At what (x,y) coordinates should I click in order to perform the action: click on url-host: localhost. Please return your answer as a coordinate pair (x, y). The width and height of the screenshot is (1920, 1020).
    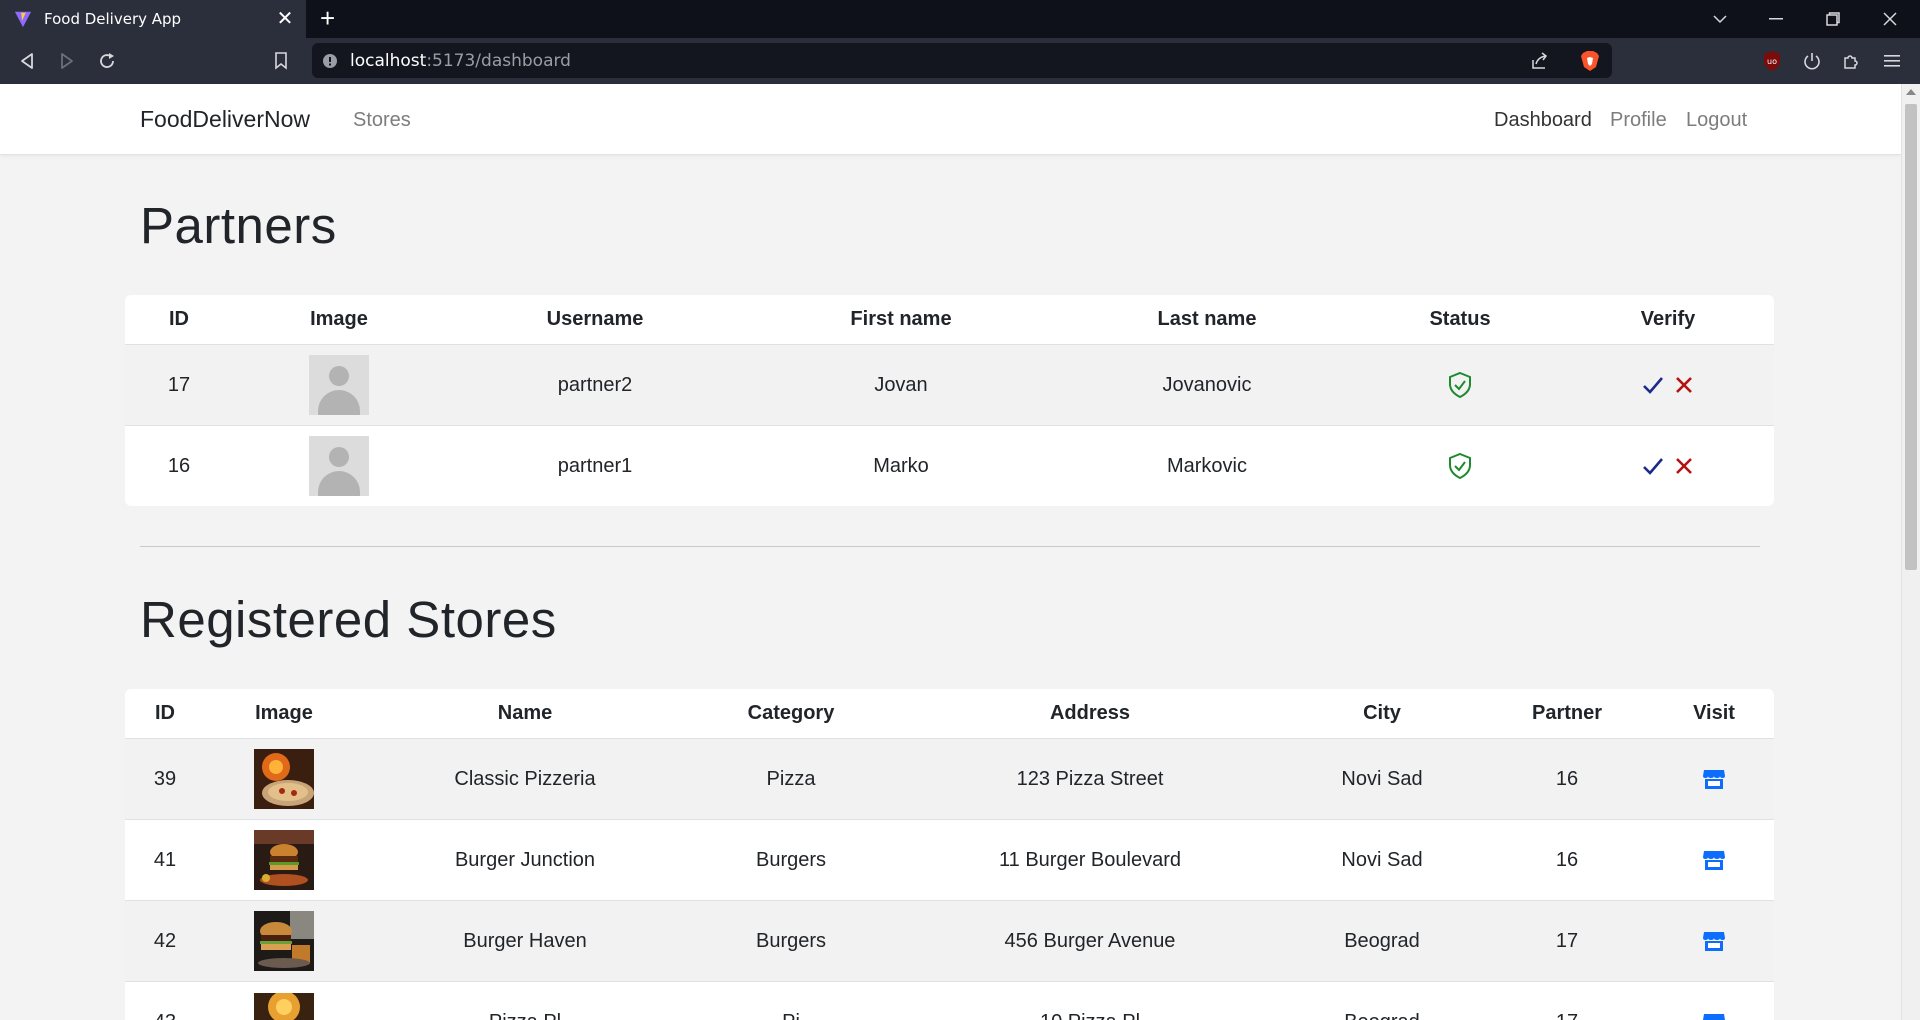
    Looking at the image, I should click on (388, 60).